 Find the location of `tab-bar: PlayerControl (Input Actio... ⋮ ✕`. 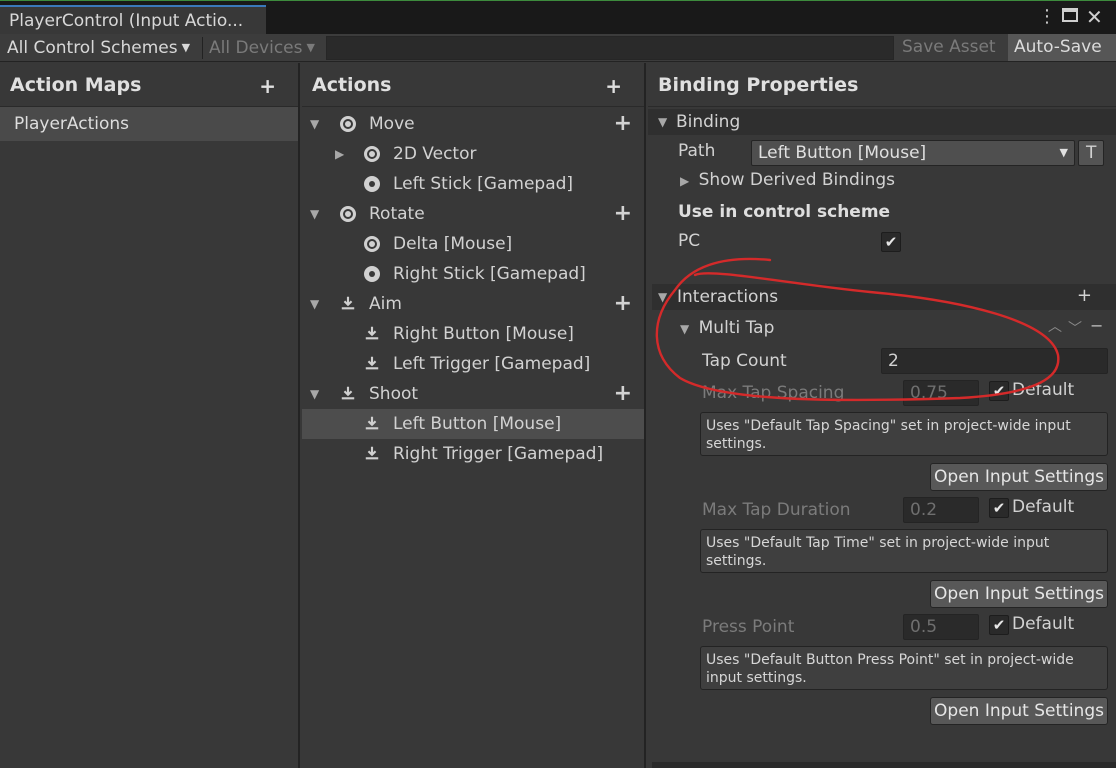

tab-bar: PlayerControl (Input Actio... ⋮ ✕ is located at coordinates (558, 17).